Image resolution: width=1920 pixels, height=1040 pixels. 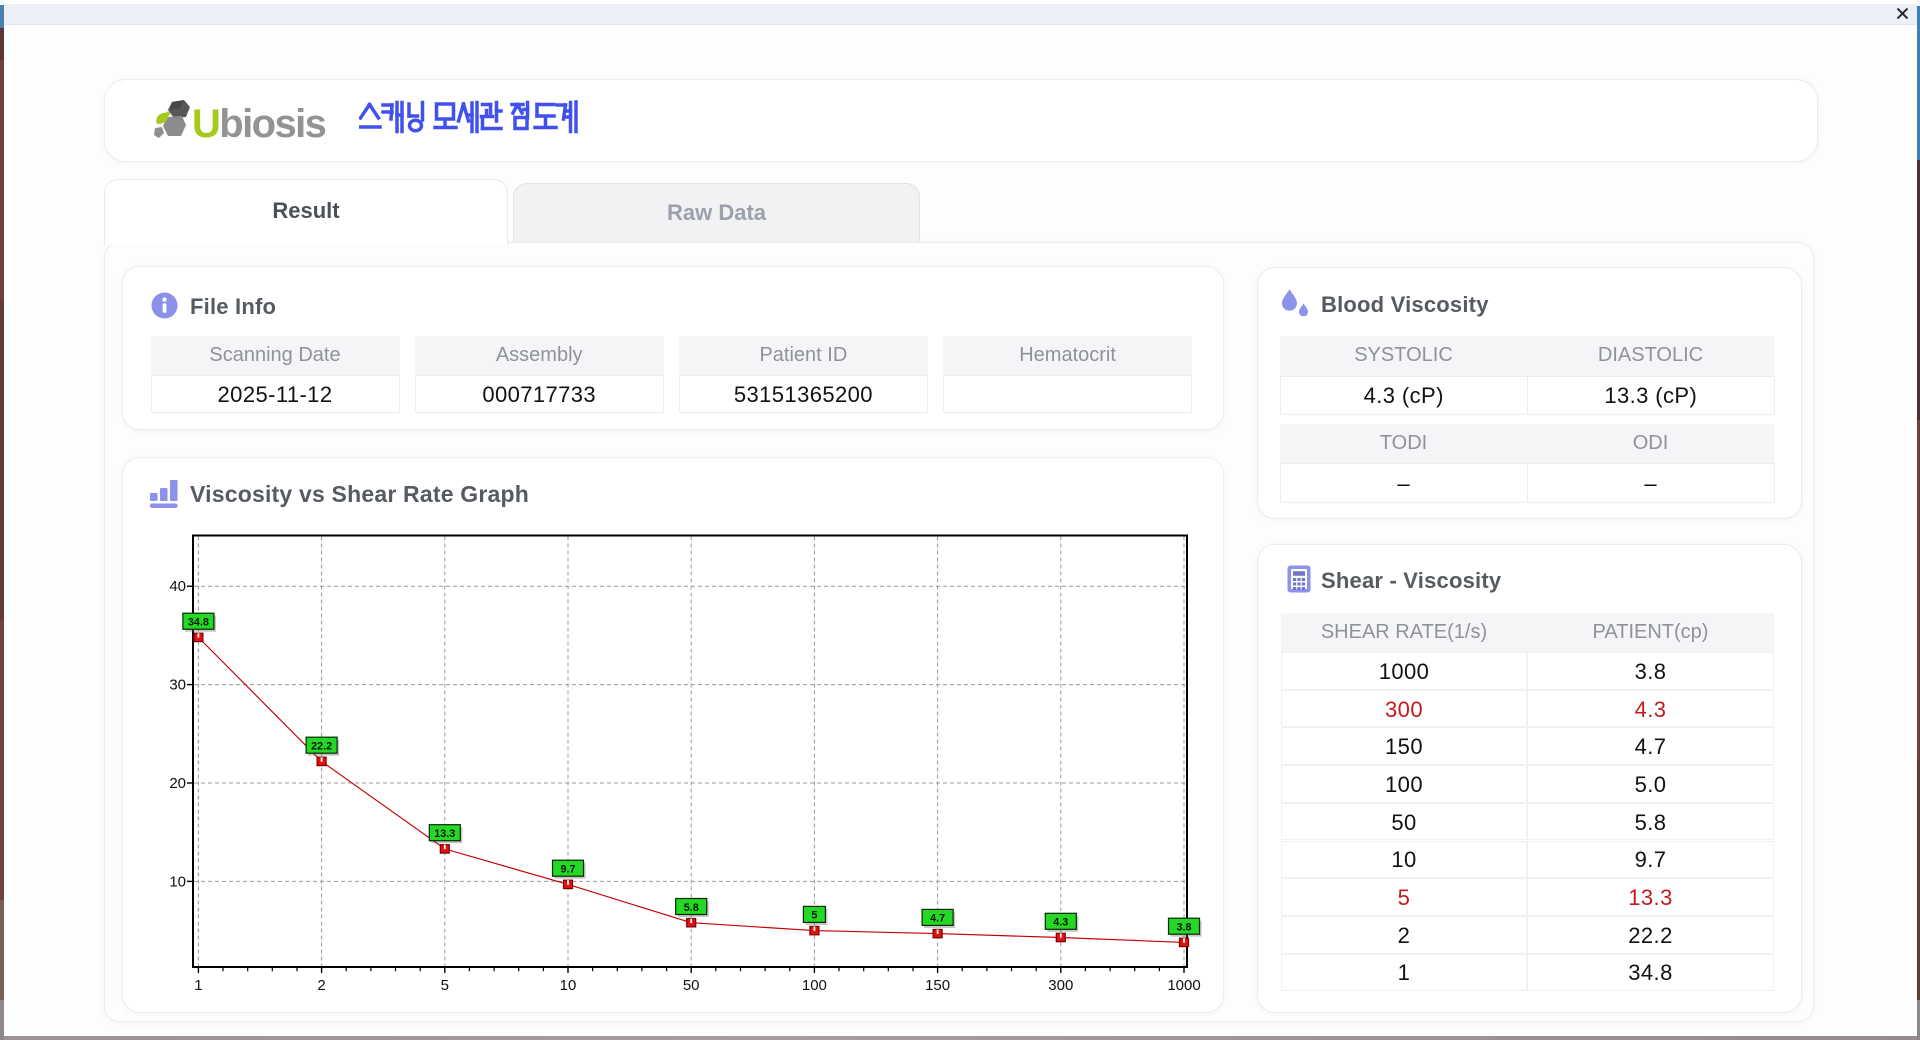 What do you see at coordinates (444, 834) in the screenshot?
I see `svg-text: 13.3` at bounding box center [444, 834].